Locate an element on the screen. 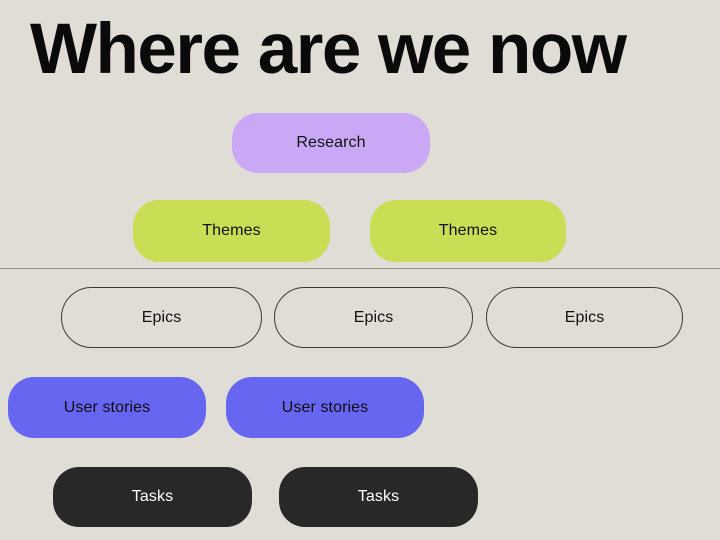  chip-epic-3: Epics is located at coordinates (584, 317).